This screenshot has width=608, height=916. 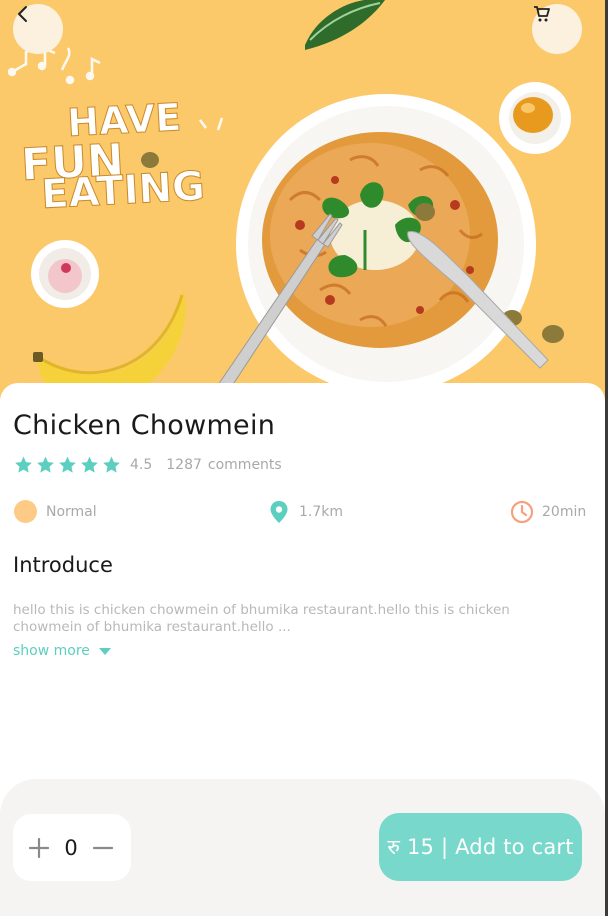 I want to click on cart-icon, so click(x=542, y=14).